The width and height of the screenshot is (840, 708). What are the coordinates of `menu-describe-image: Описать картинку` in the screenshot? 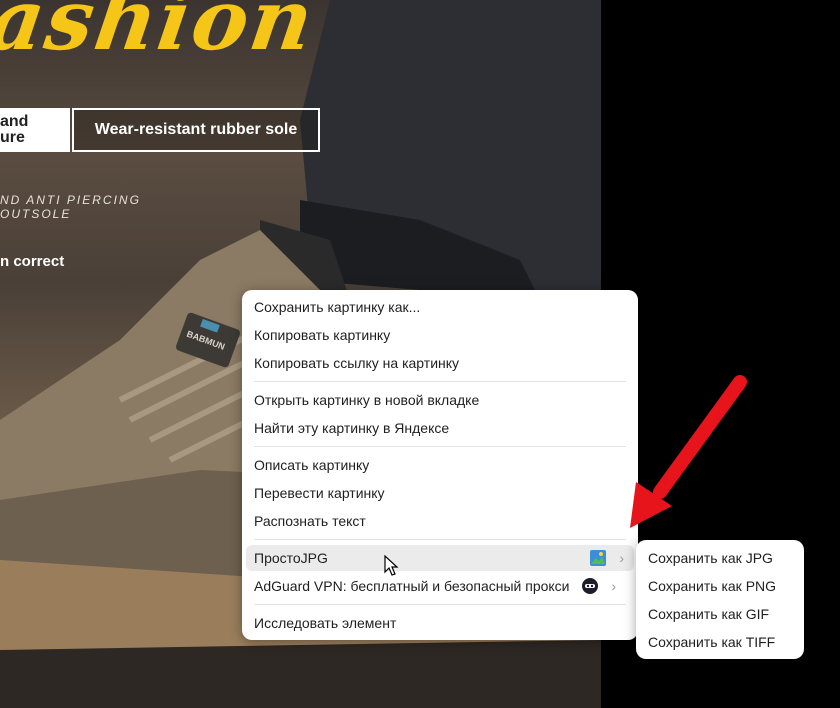 It's located at (440, 465).